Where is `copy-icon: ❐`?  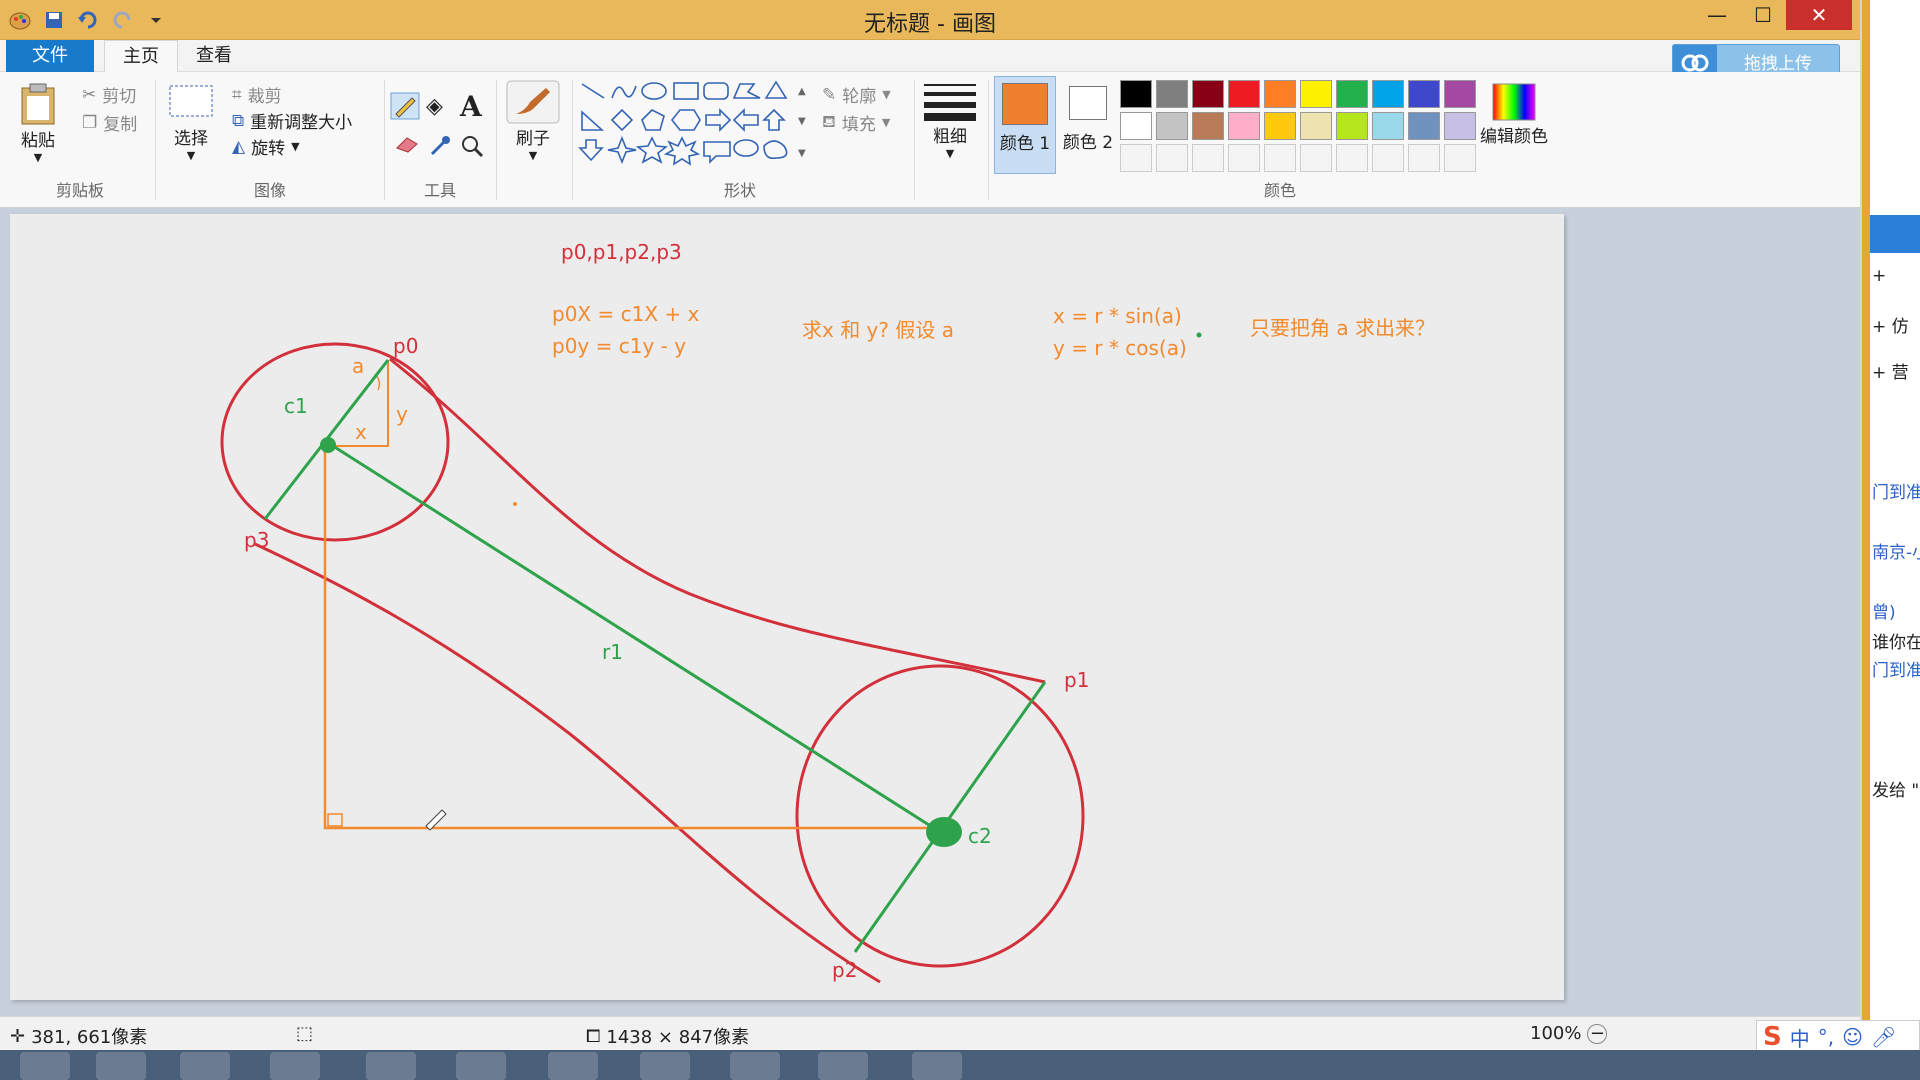 copy-icon: ❐ is located at coordinates (90, 122).